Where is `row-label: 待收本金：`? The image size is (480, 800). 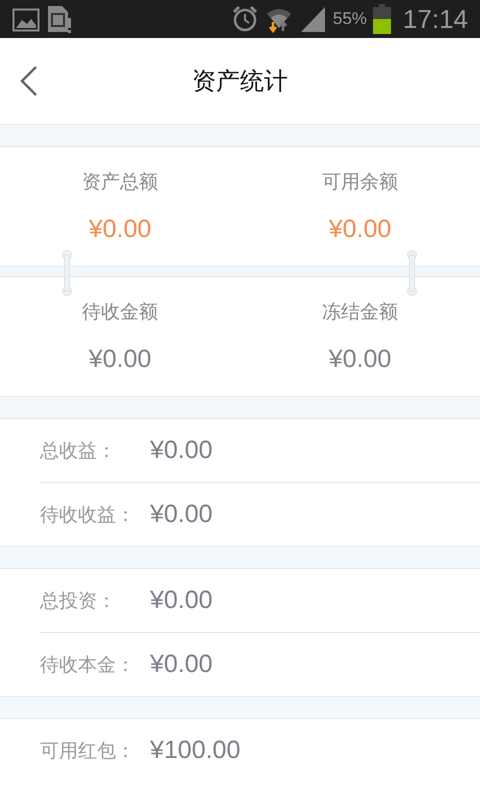
row-label: 待收本金： is located at coordinates (88, 665).